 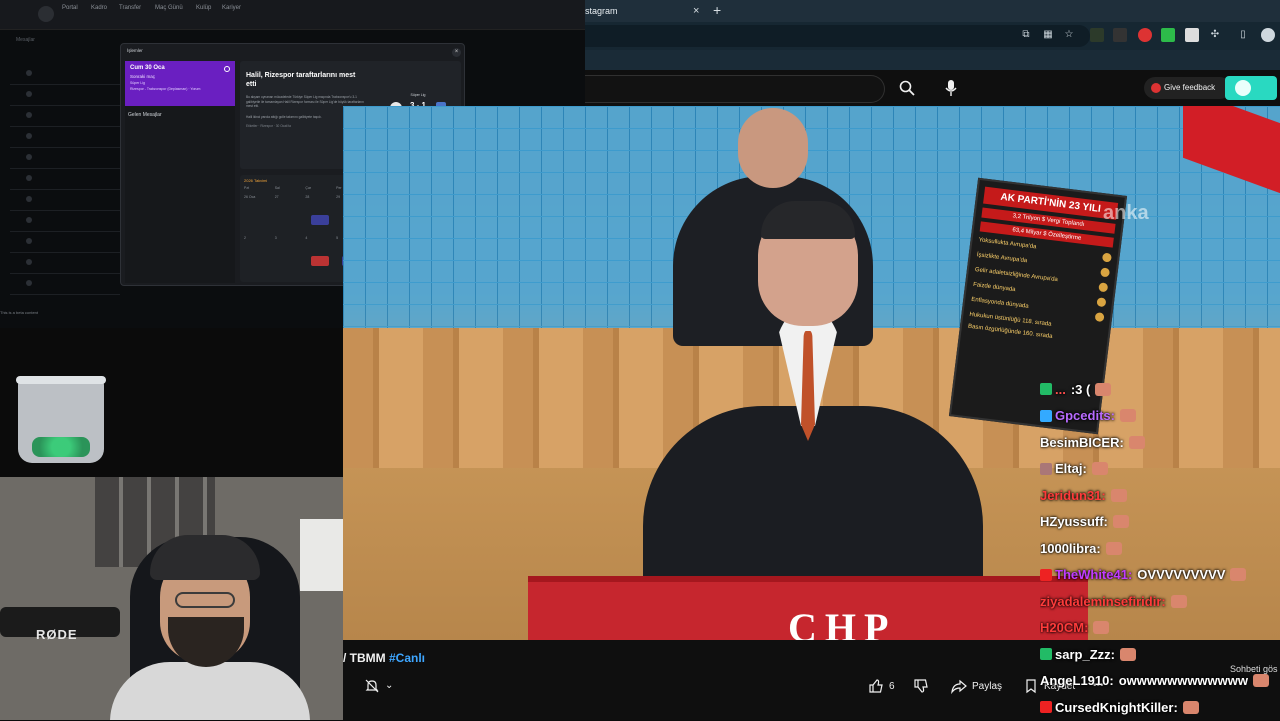 What do you see at coordinates (137, 83) in the screenshot?
I see `next-match-league: Süper Lig` at bounding box center [137, 83].